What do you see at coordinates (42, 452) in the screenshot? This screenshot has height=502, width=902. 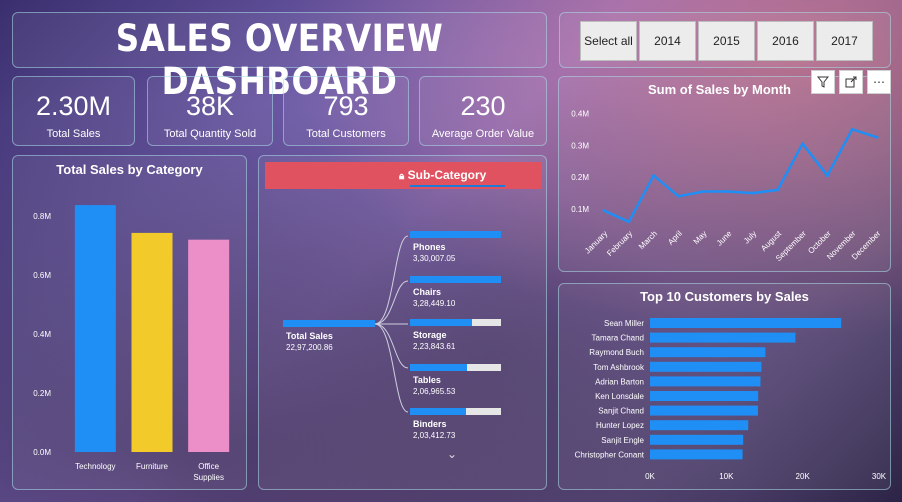 I see `y-tick-label: 0.0M` at bounding box center [42, 452].